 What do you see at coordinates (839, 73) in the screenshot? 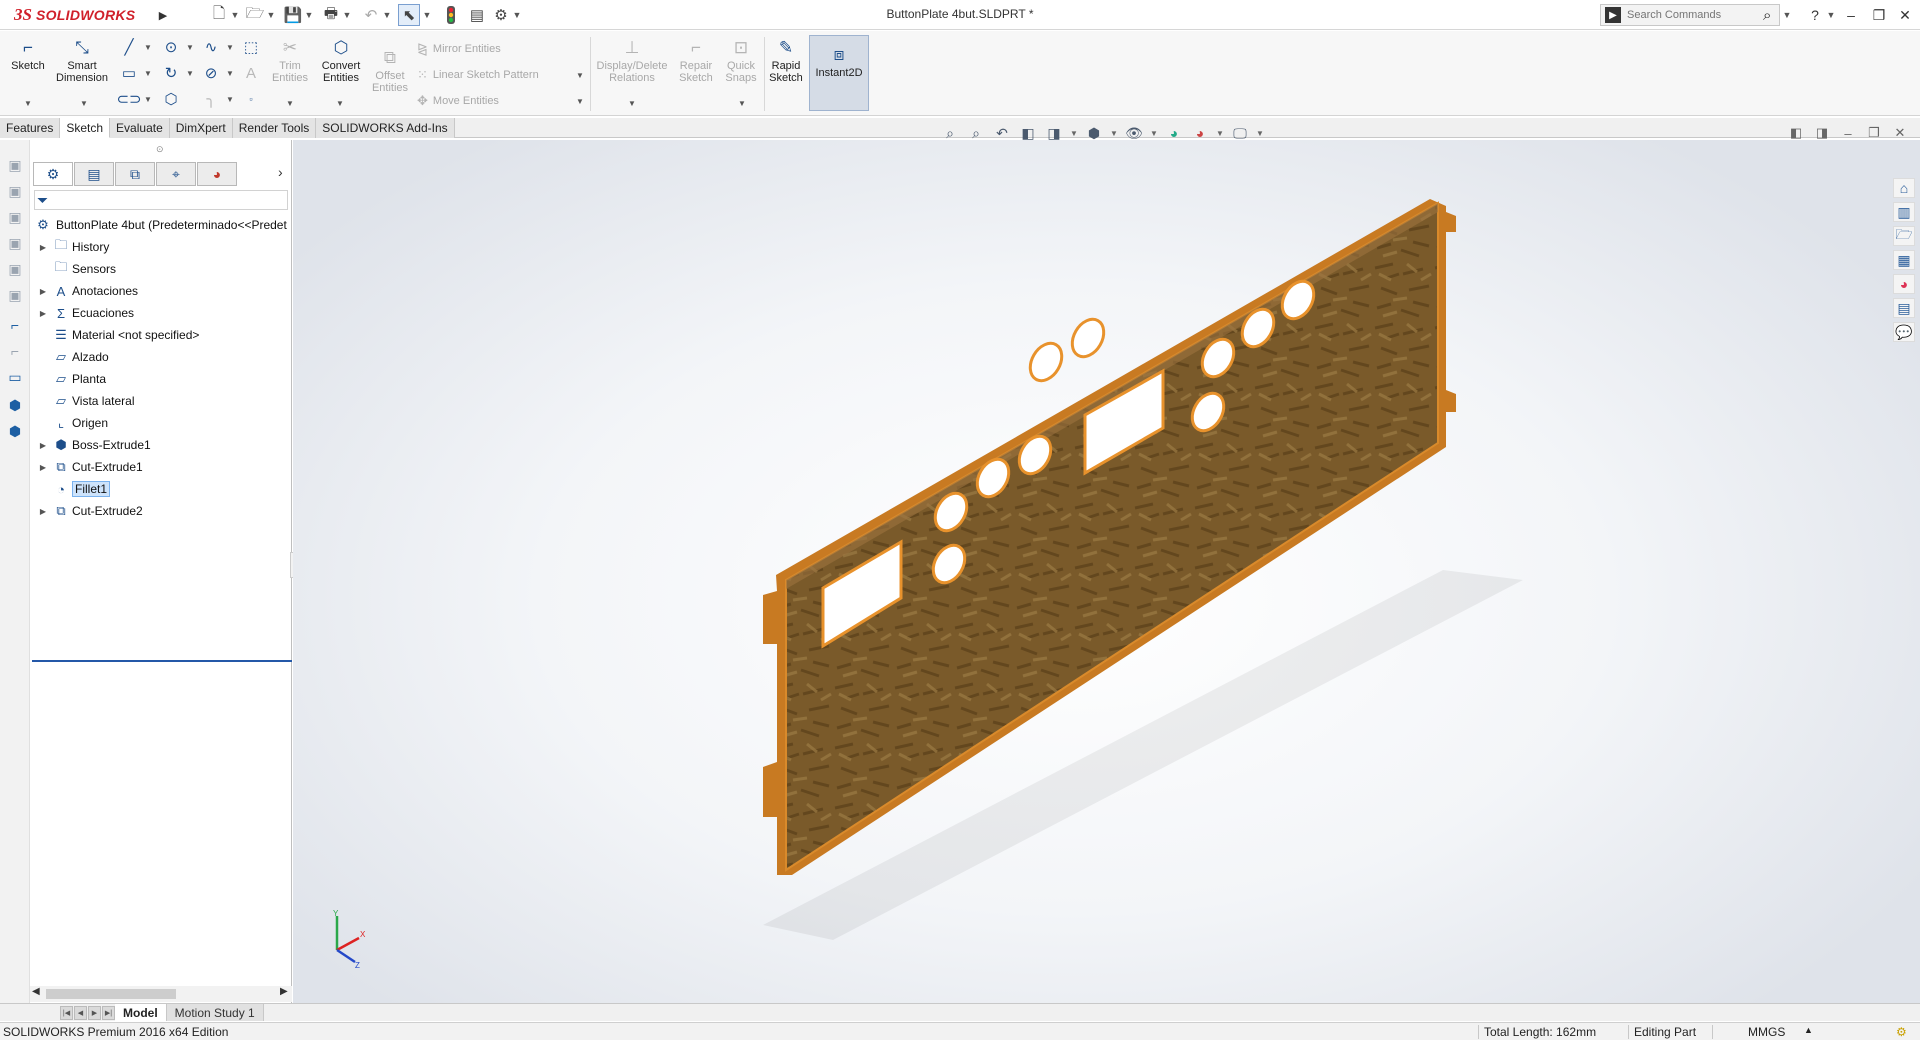
I see `instant2d-button: ⧈ Instant2D` at bounding box center [839, 73].